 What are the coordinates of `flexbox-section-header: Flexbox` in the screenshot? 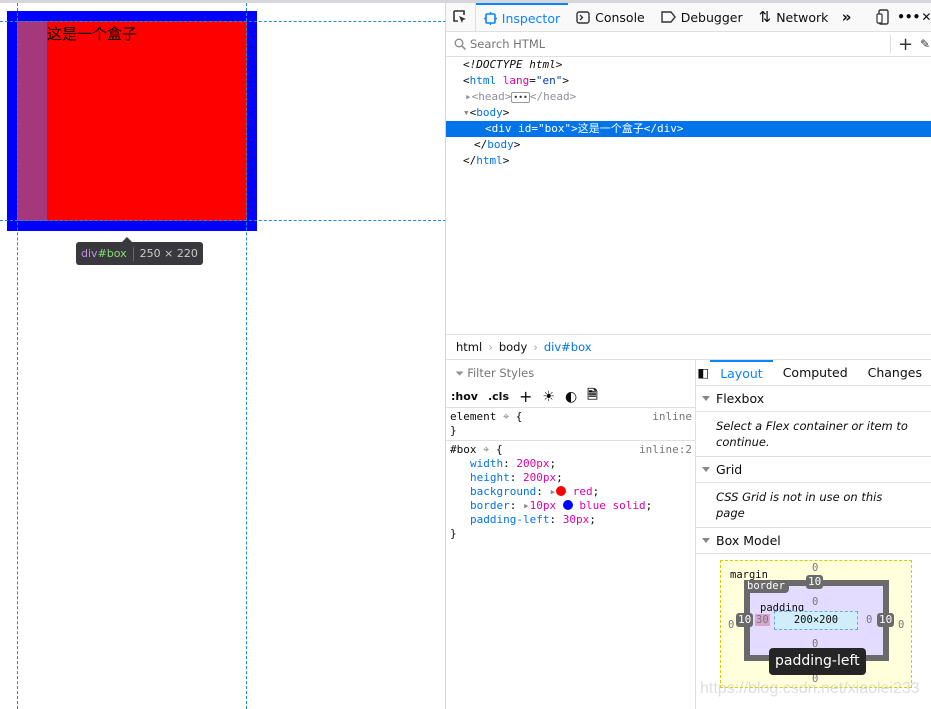 It's located at (813, 399).